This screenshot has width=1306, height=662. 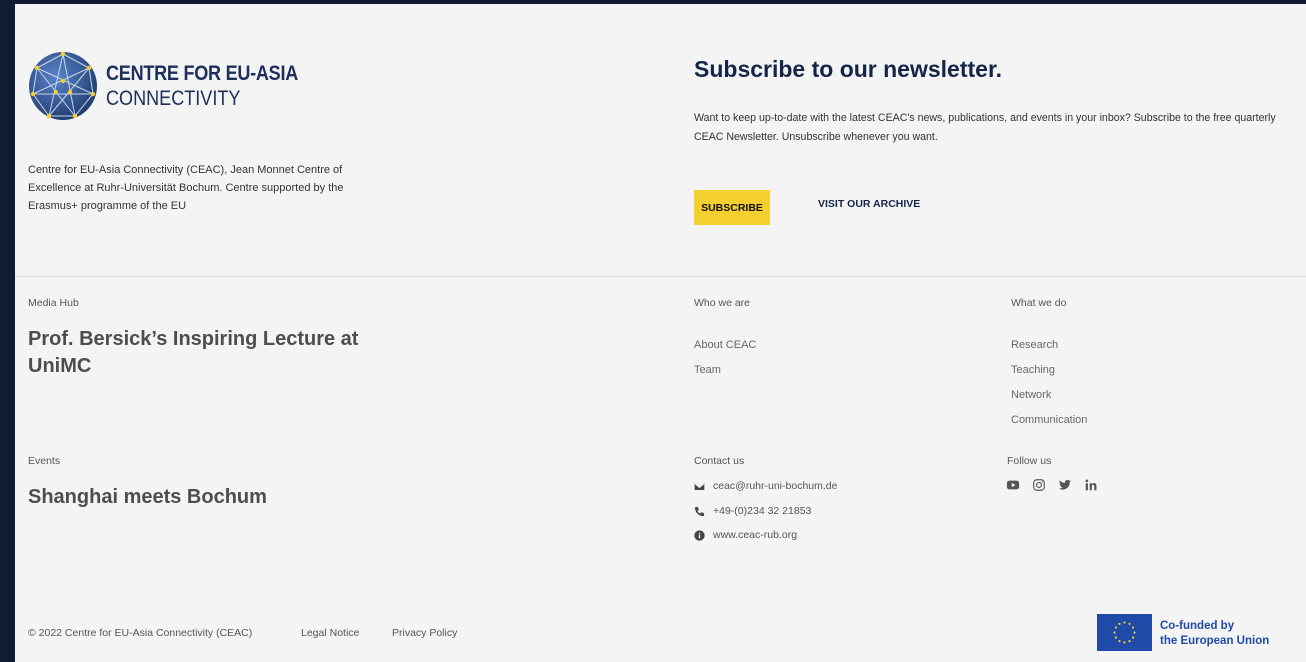 What do you see at coordinates (719, 461) in the screenshot?
I see `contact-label: Contact us` at bounding box center [719, 461].